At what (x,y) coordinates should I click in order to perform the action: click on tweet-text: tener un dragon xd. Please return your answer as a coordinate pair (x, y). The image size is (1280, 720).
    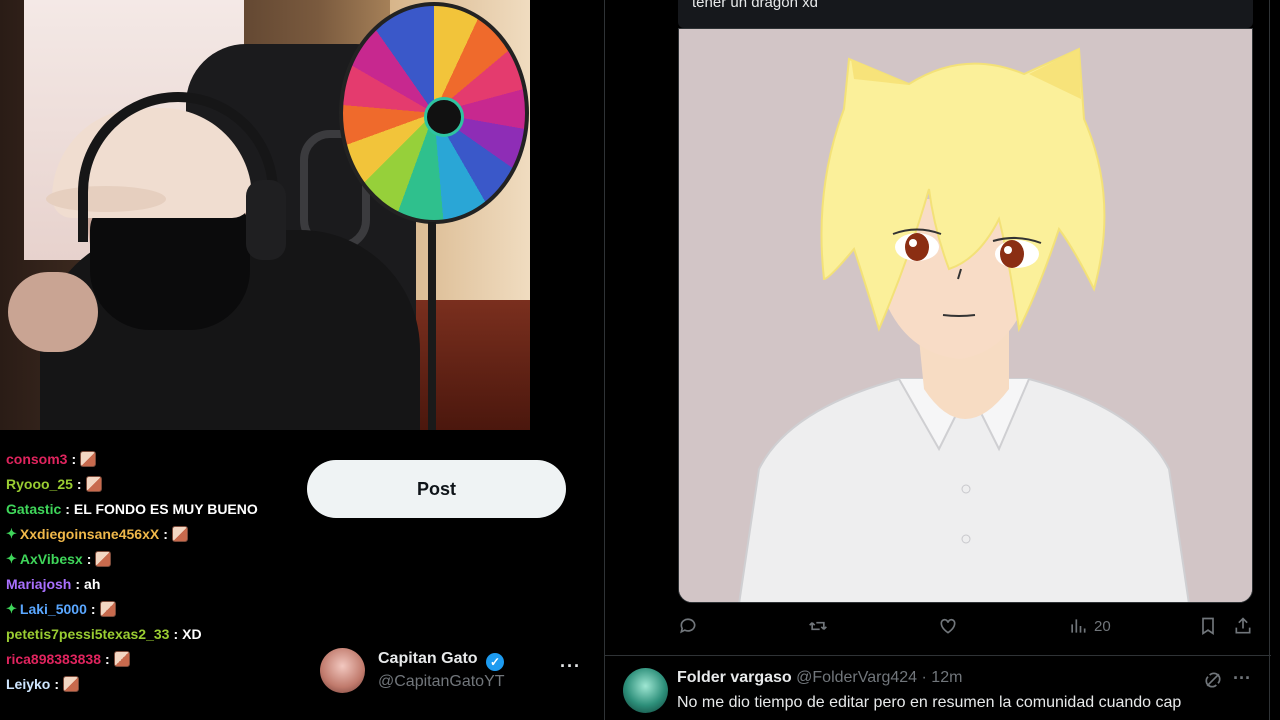
    Looking at the image, I should click on (755, 5).